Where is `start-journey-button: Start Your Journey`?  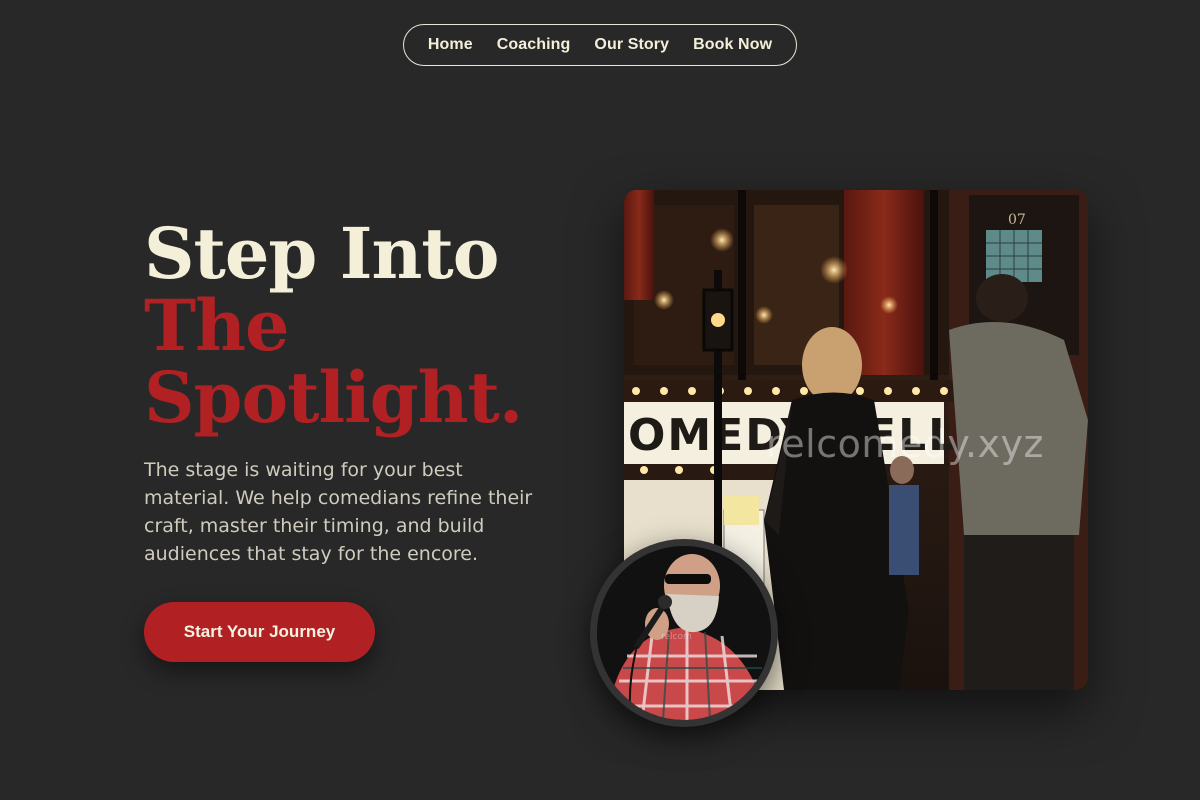 start-journey-button: Start Your Journey is located at coordinates (259, 632).